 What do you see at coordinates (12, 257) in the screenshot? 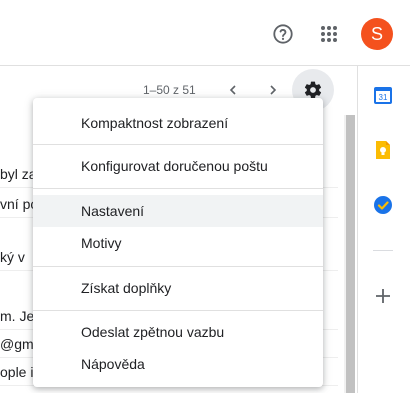
I see `email-snippet: ký v` at bounding box center [12, 257].